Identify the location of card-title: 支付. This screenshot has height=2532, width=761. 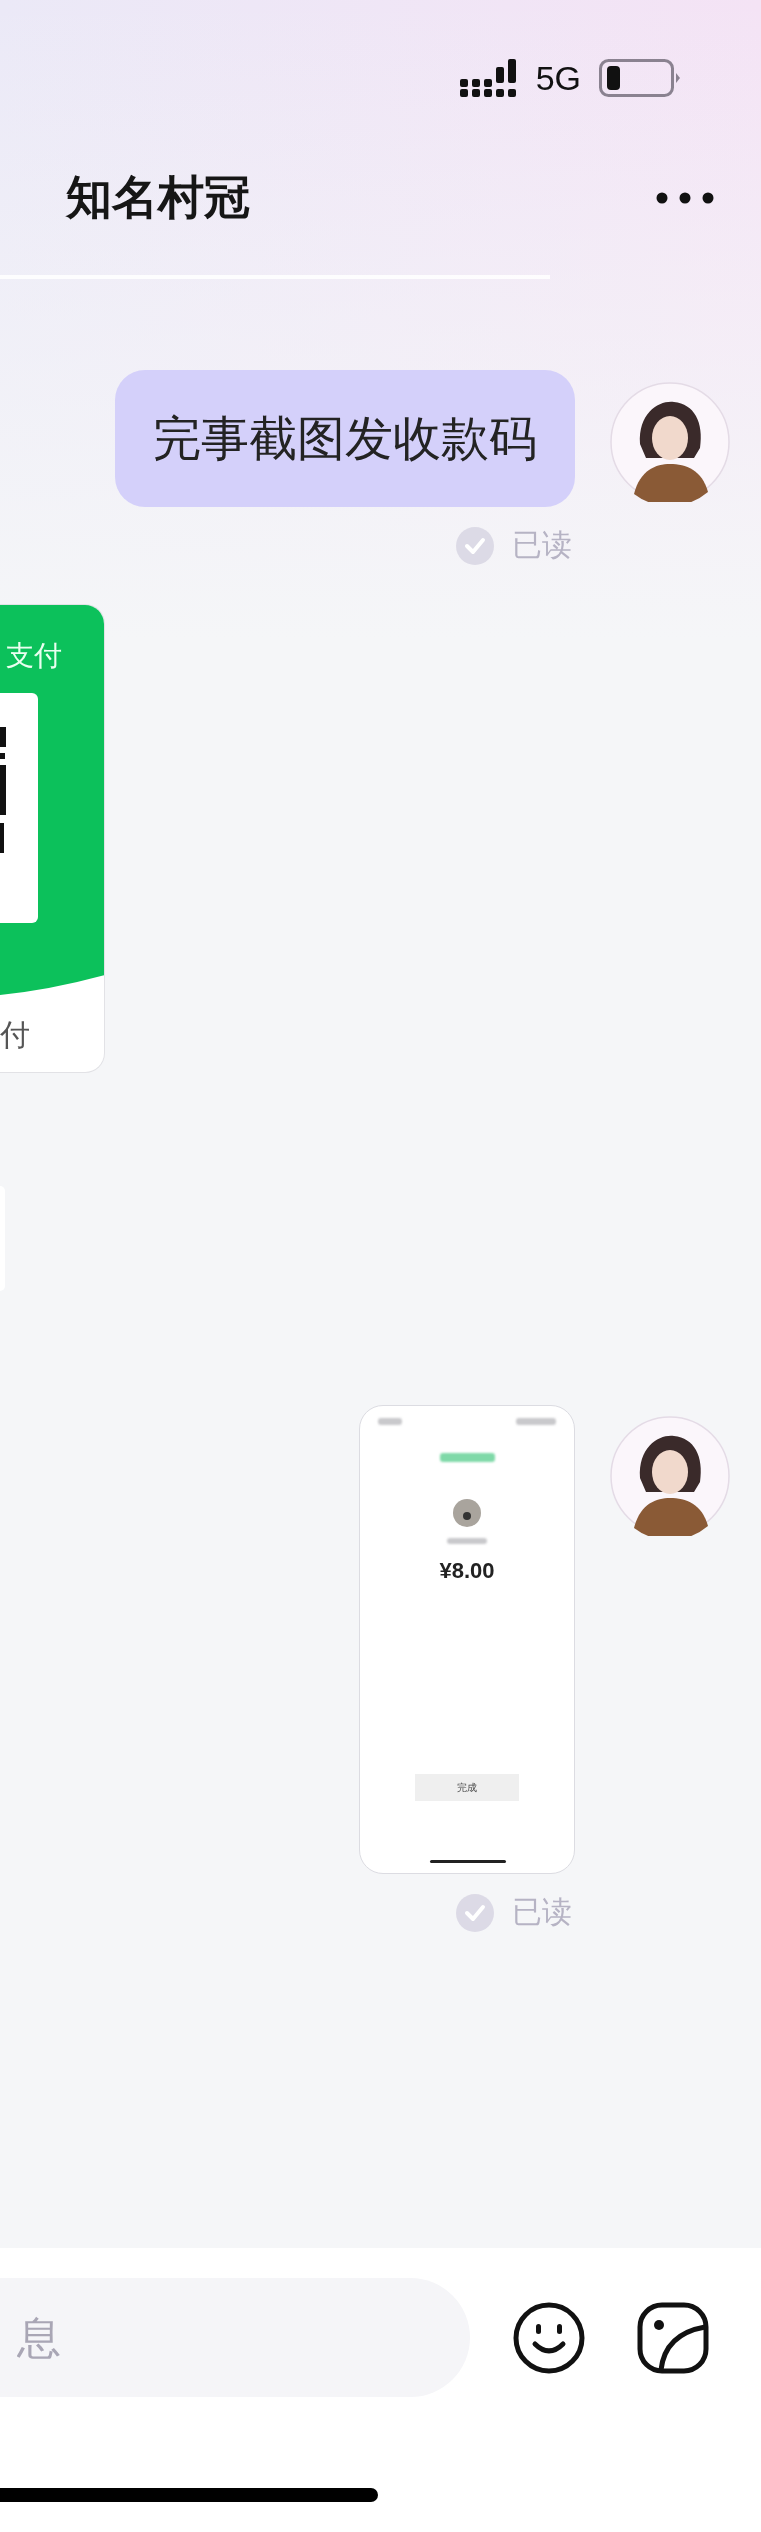
(34, 656).